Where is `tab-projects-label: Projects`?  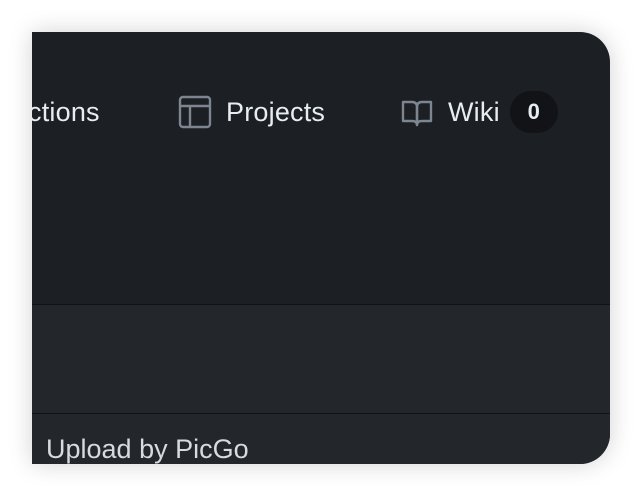 tab-projects-label: Projects is located at coordinates (276, 111).